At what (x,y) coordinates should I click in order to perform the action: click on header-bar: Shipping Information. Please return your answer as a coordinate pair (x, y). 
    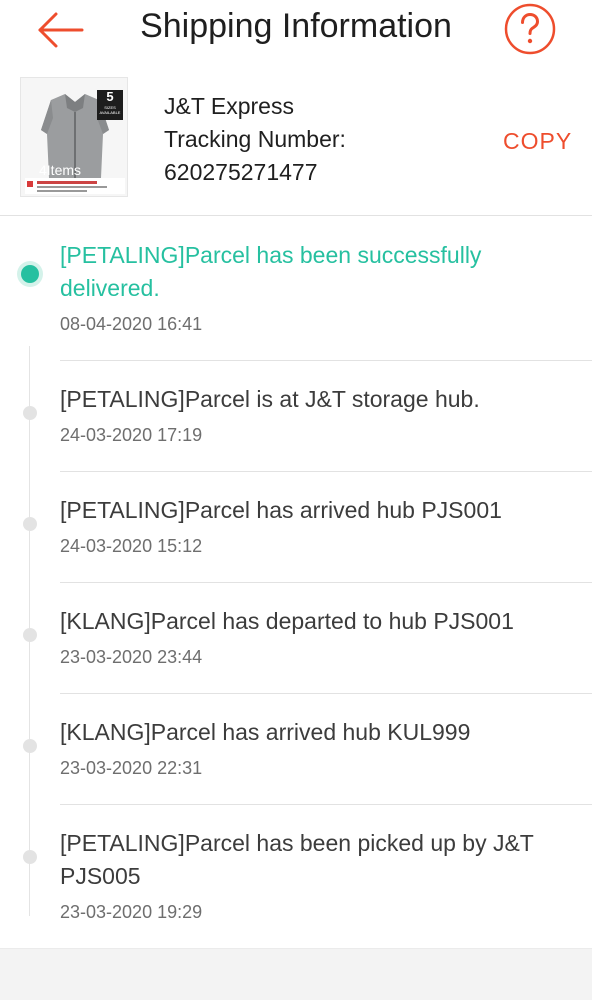
    Looking at the image, I should click on (296, 35).